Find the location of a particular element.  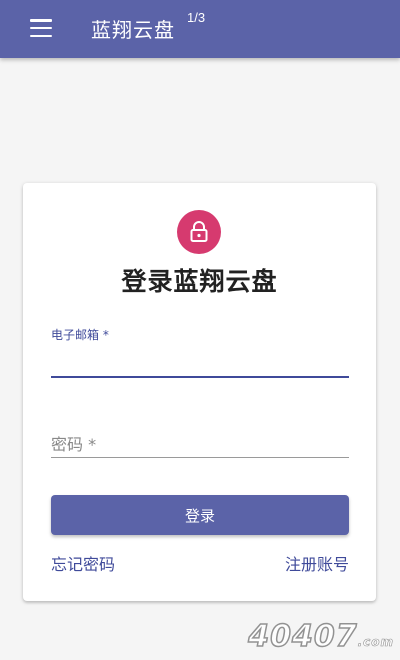

watermark-logo: 40407.com is located at coordinates (320, 636).